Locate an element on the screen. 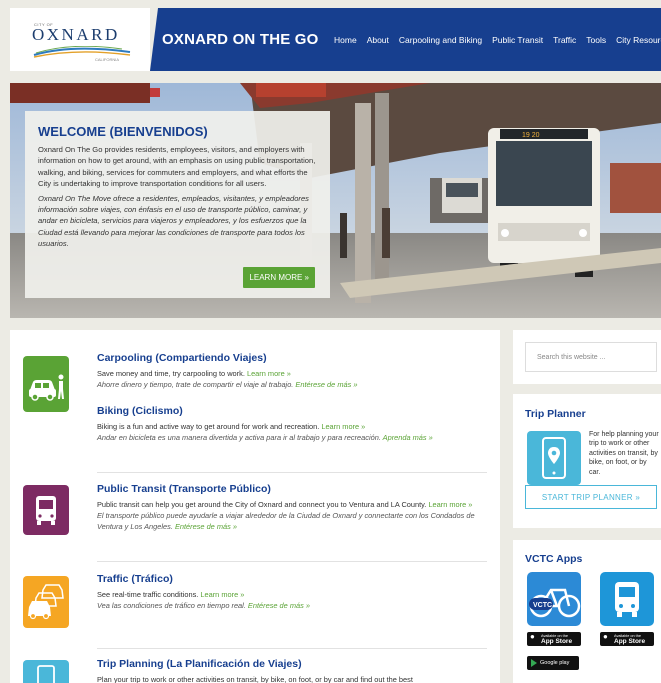 This screenshot has width=661, height=683. car-and-pedestrian-icon is located at coordinates (46, 384).